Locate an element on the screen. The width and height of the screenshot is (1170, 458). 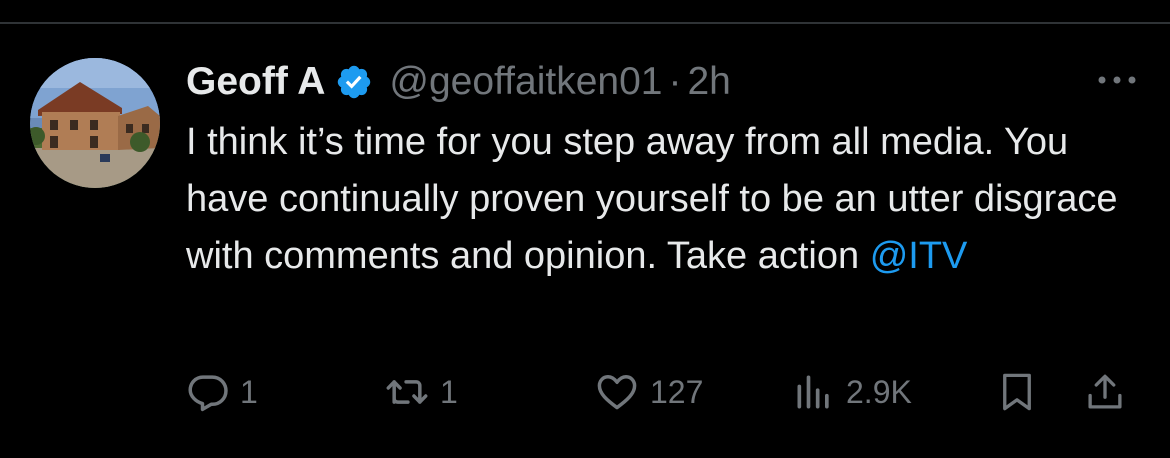
retweet-button: 1 is located at coordinates (421, 392).